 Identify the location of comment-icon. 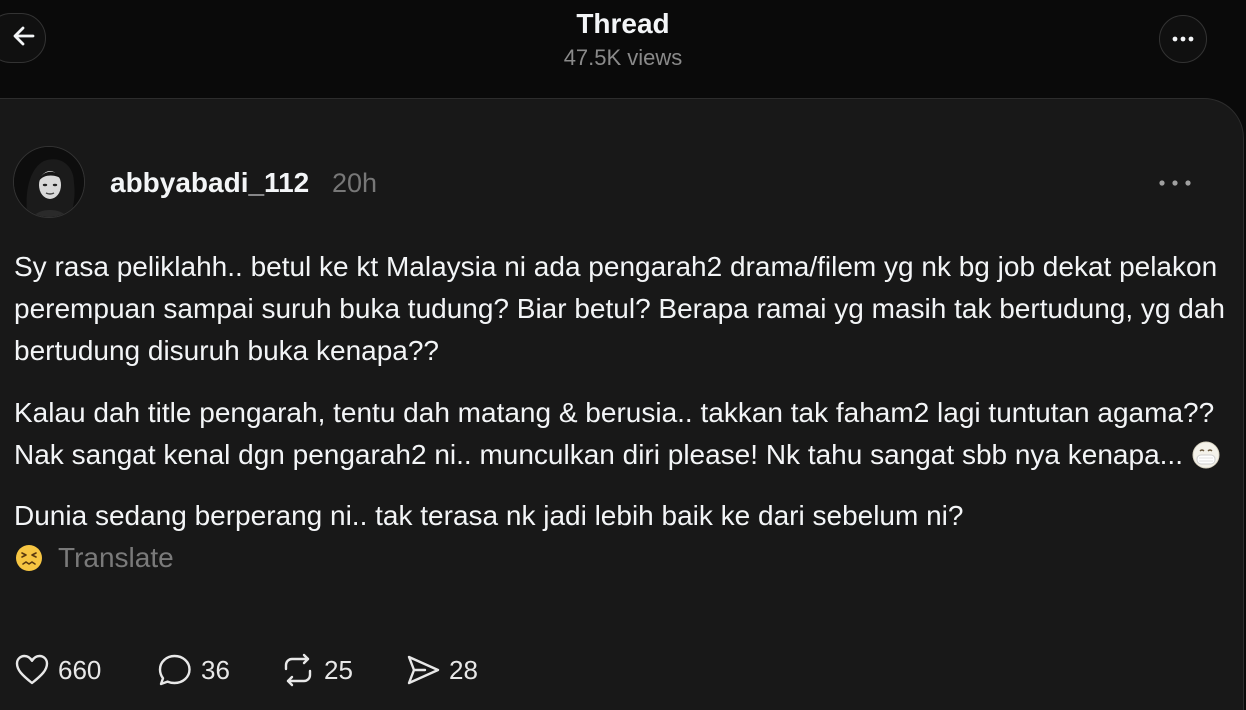
(175, 670).